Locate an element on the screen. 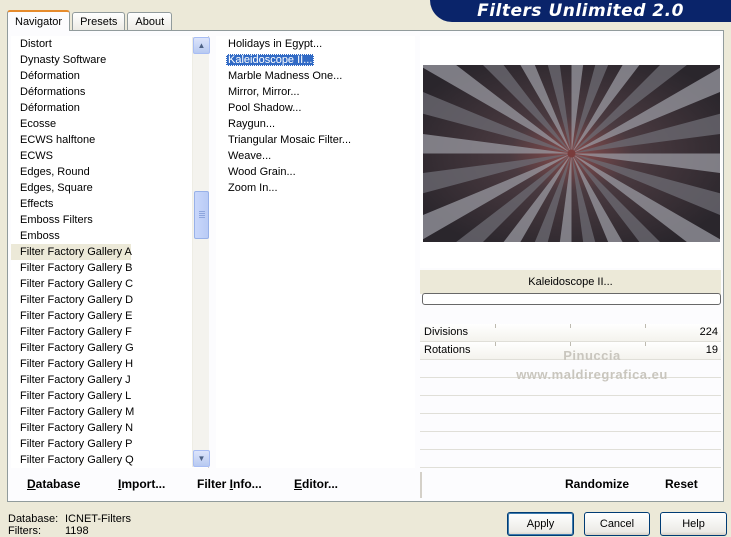 The width and height of the screenshot is (731, 537). category-item: Filter Factory Gallery C is located at coordinates (109, 284).